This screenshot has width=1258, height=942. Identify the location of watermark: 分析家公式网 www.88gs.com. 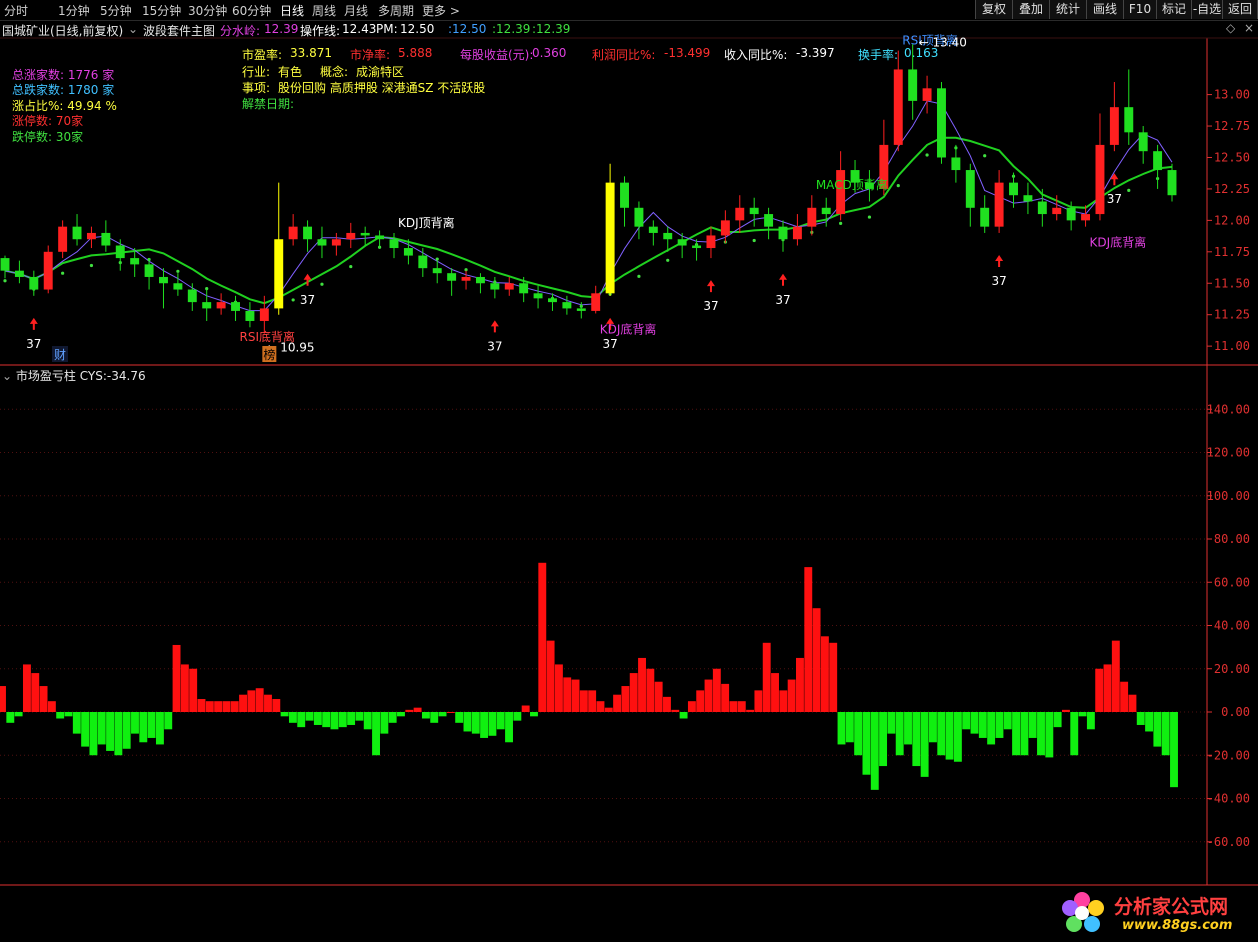
(1159, 913).